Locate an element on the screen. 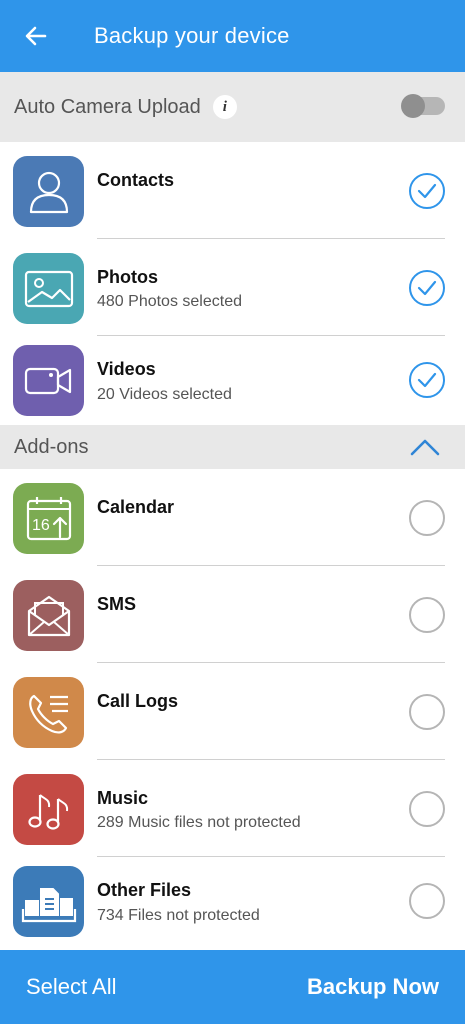 This screenshot has height=1024, width=465. app-header: Backup your device is located at coordinates (232, 36).